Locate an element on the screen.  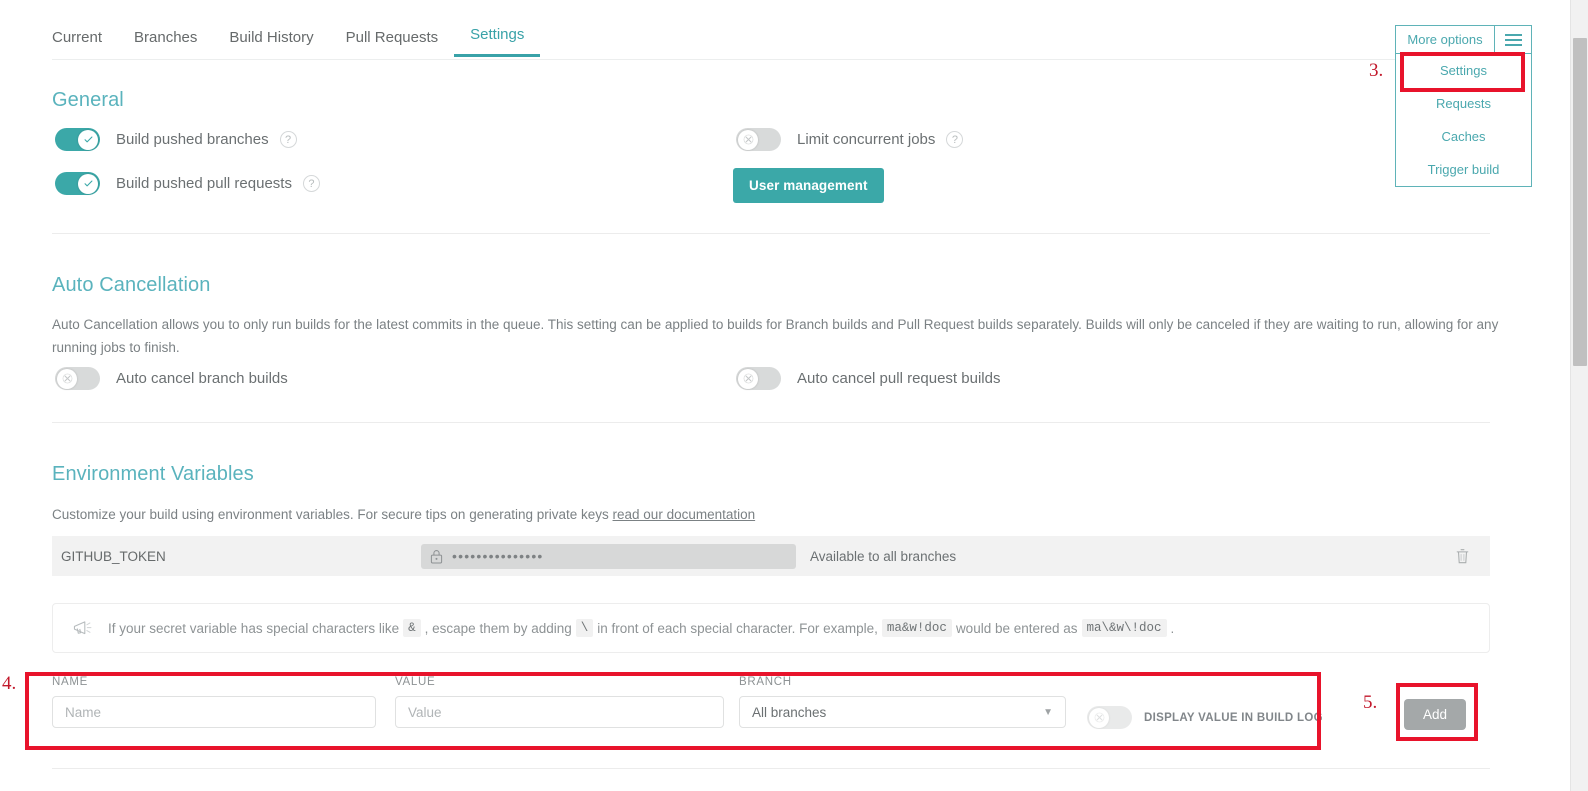
more-options-item-caches: Caches is located at coordinates (1463, 136).